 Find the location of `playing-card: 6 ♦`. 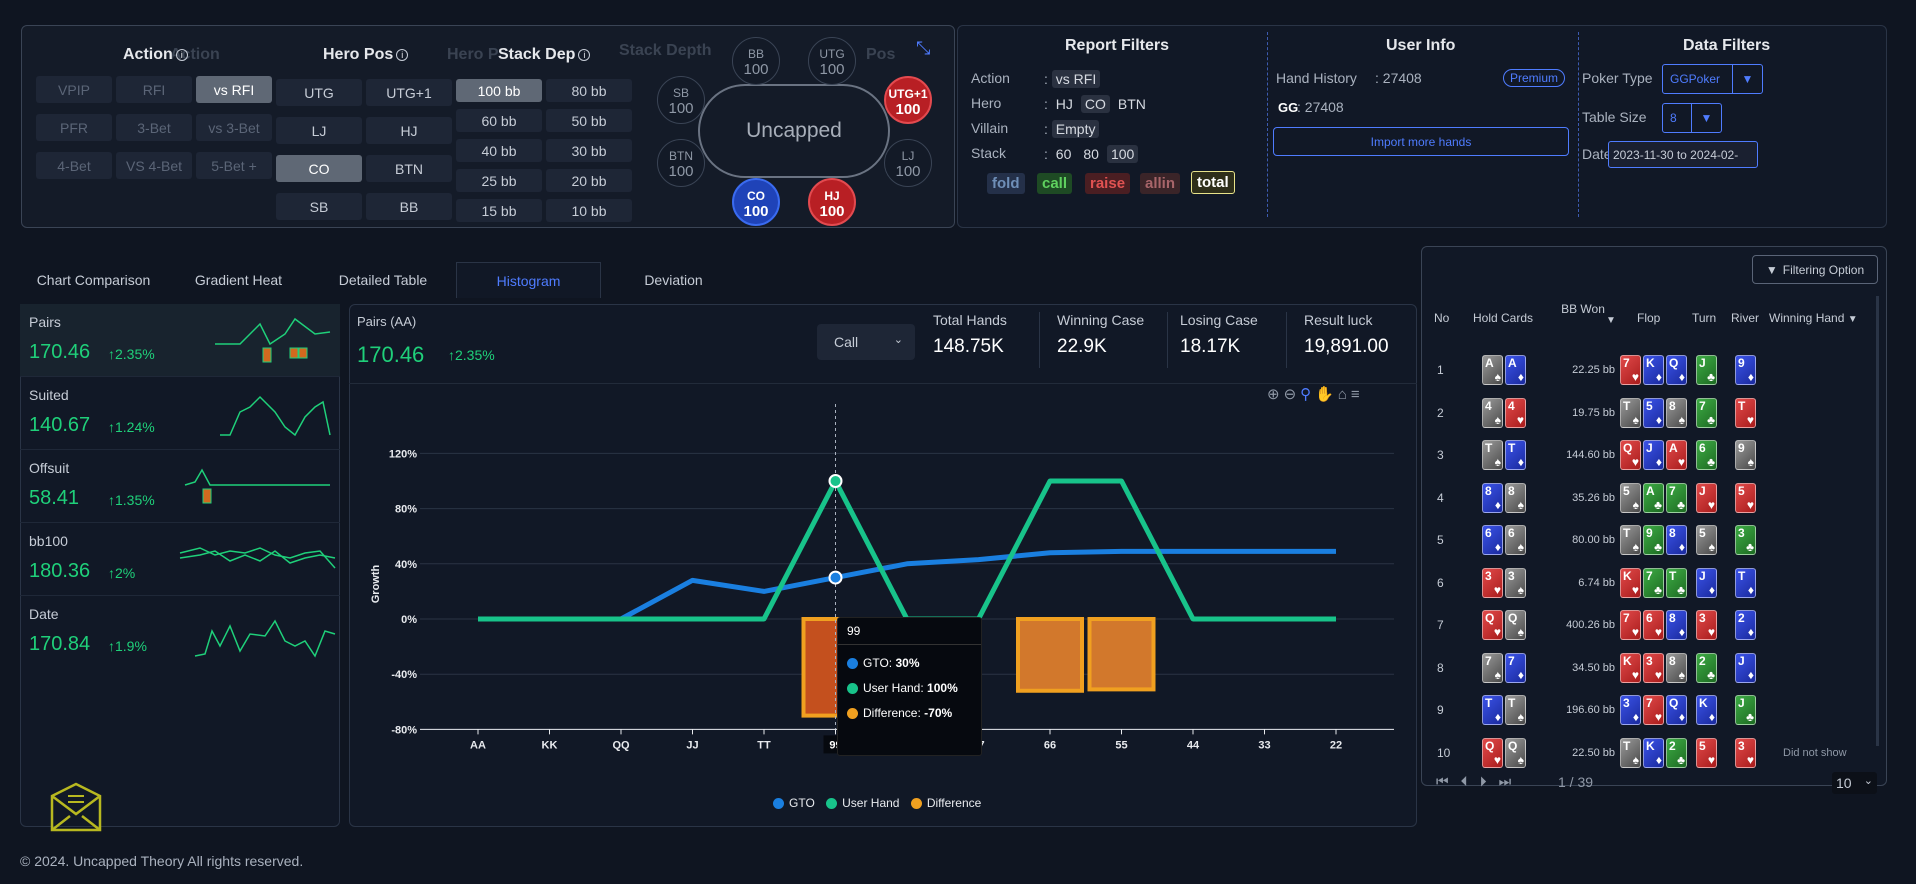

playing-card: 6 ♦ is located at coordinates (1492, 540).